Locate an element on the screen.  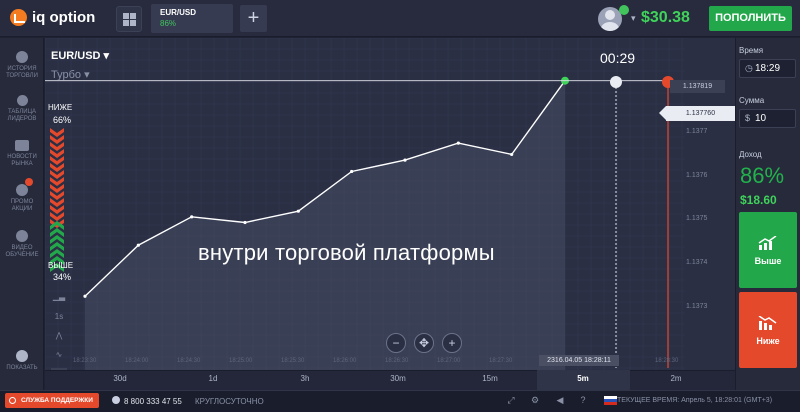
period-5m: 5m is located at coordinates (583, 378).